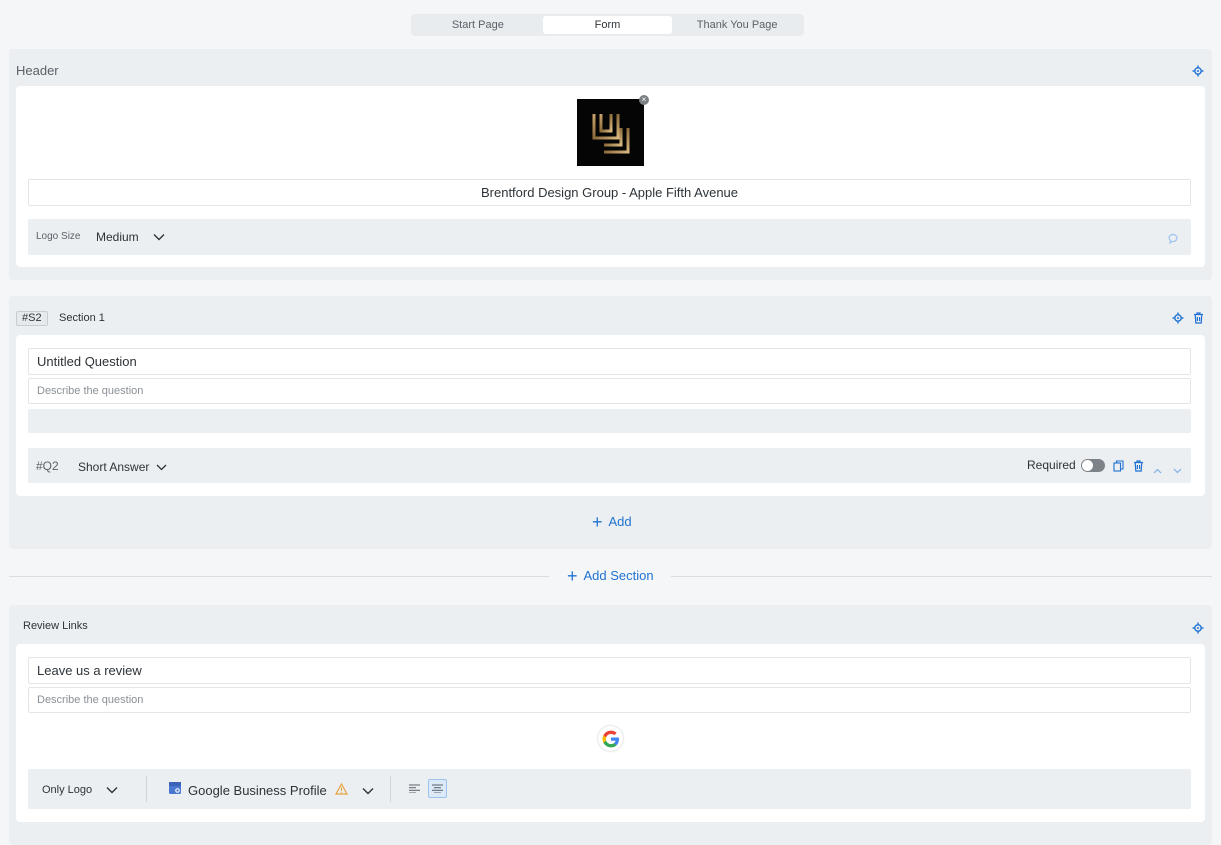 The image size is (1221, 845). What do you see at coordinates (87, 361) in the screenshot?
I see `question-title-text: Untitled Question` at bounding box center [87, 361].